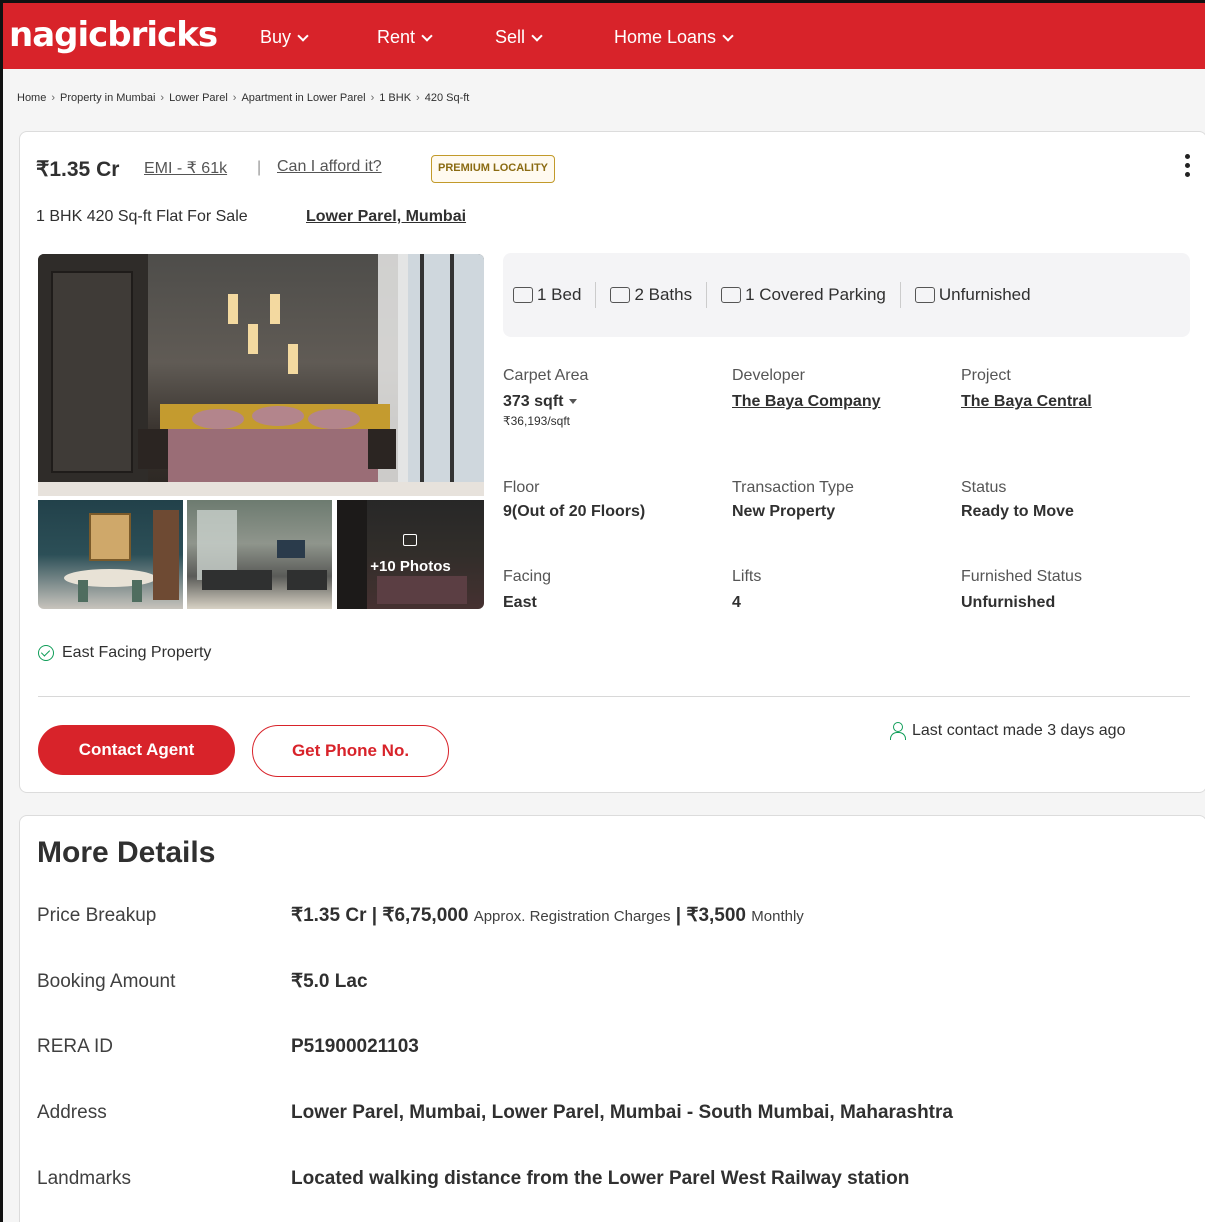  I want to click on afford-link: Can I afford it?, so click(329, 167).